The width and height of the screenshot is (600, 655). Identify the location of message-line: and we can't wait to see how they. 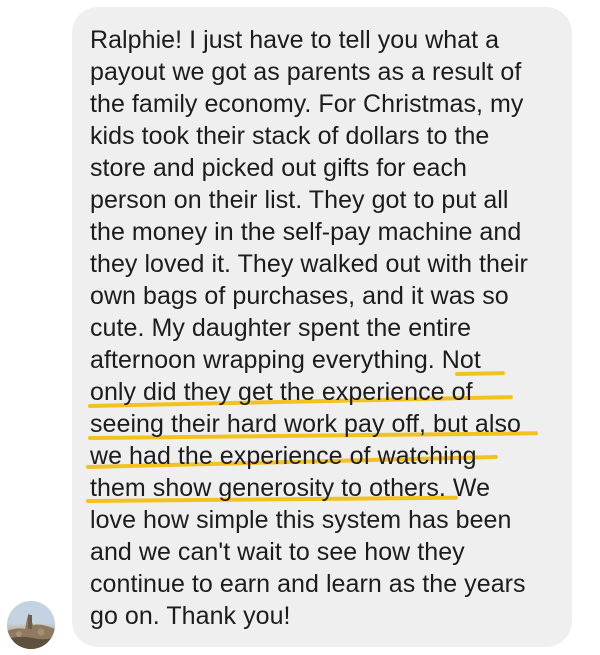
(277, 552).